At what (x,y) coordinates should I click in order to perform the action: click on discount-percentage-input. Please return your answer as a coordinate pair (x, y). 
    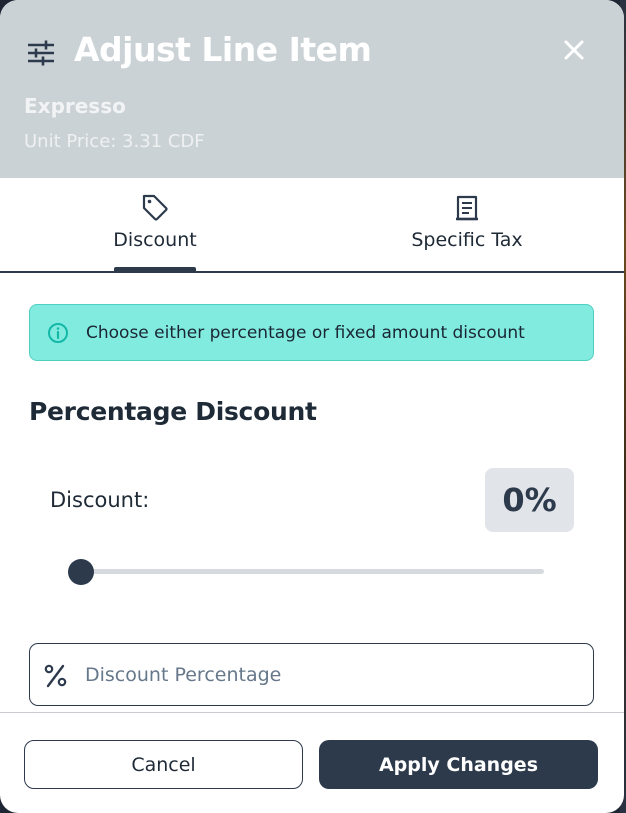
    Looking at the image, I should click on (332, 675).